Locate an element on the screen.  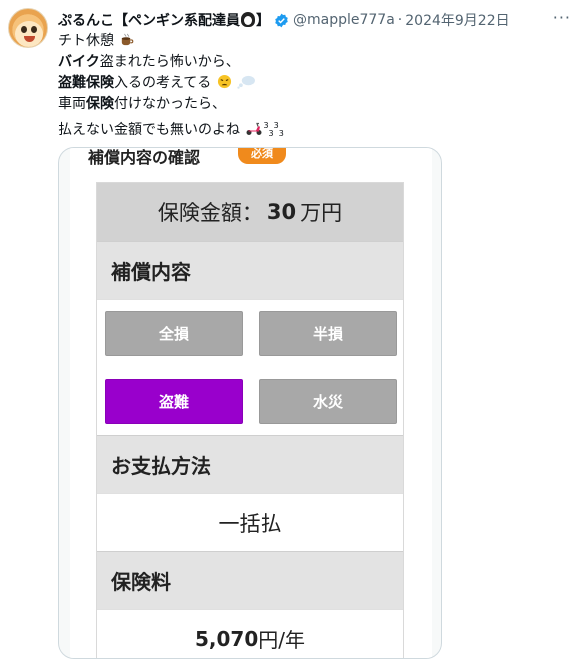
tweet-line: 盗難保険入るの考えてる is located at coordinates (308, 83).